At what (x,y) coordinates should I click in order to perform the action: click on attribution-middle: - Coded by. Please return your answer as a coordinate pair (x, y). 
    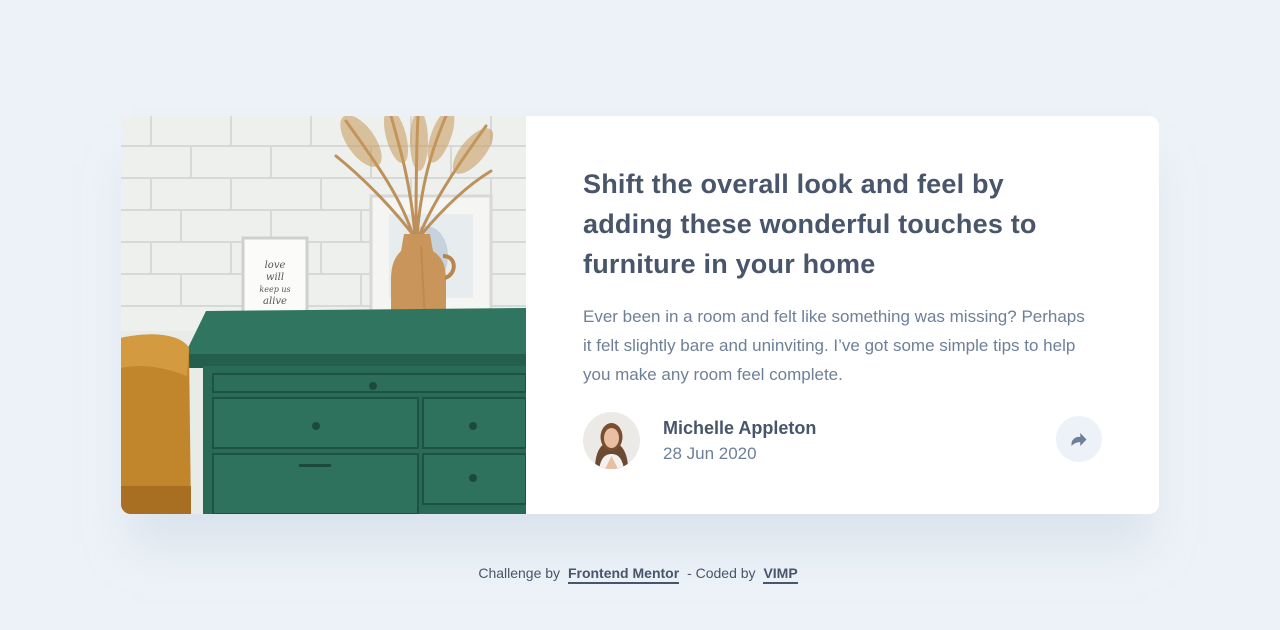
    Looking at the image, I should click on (721, 573).